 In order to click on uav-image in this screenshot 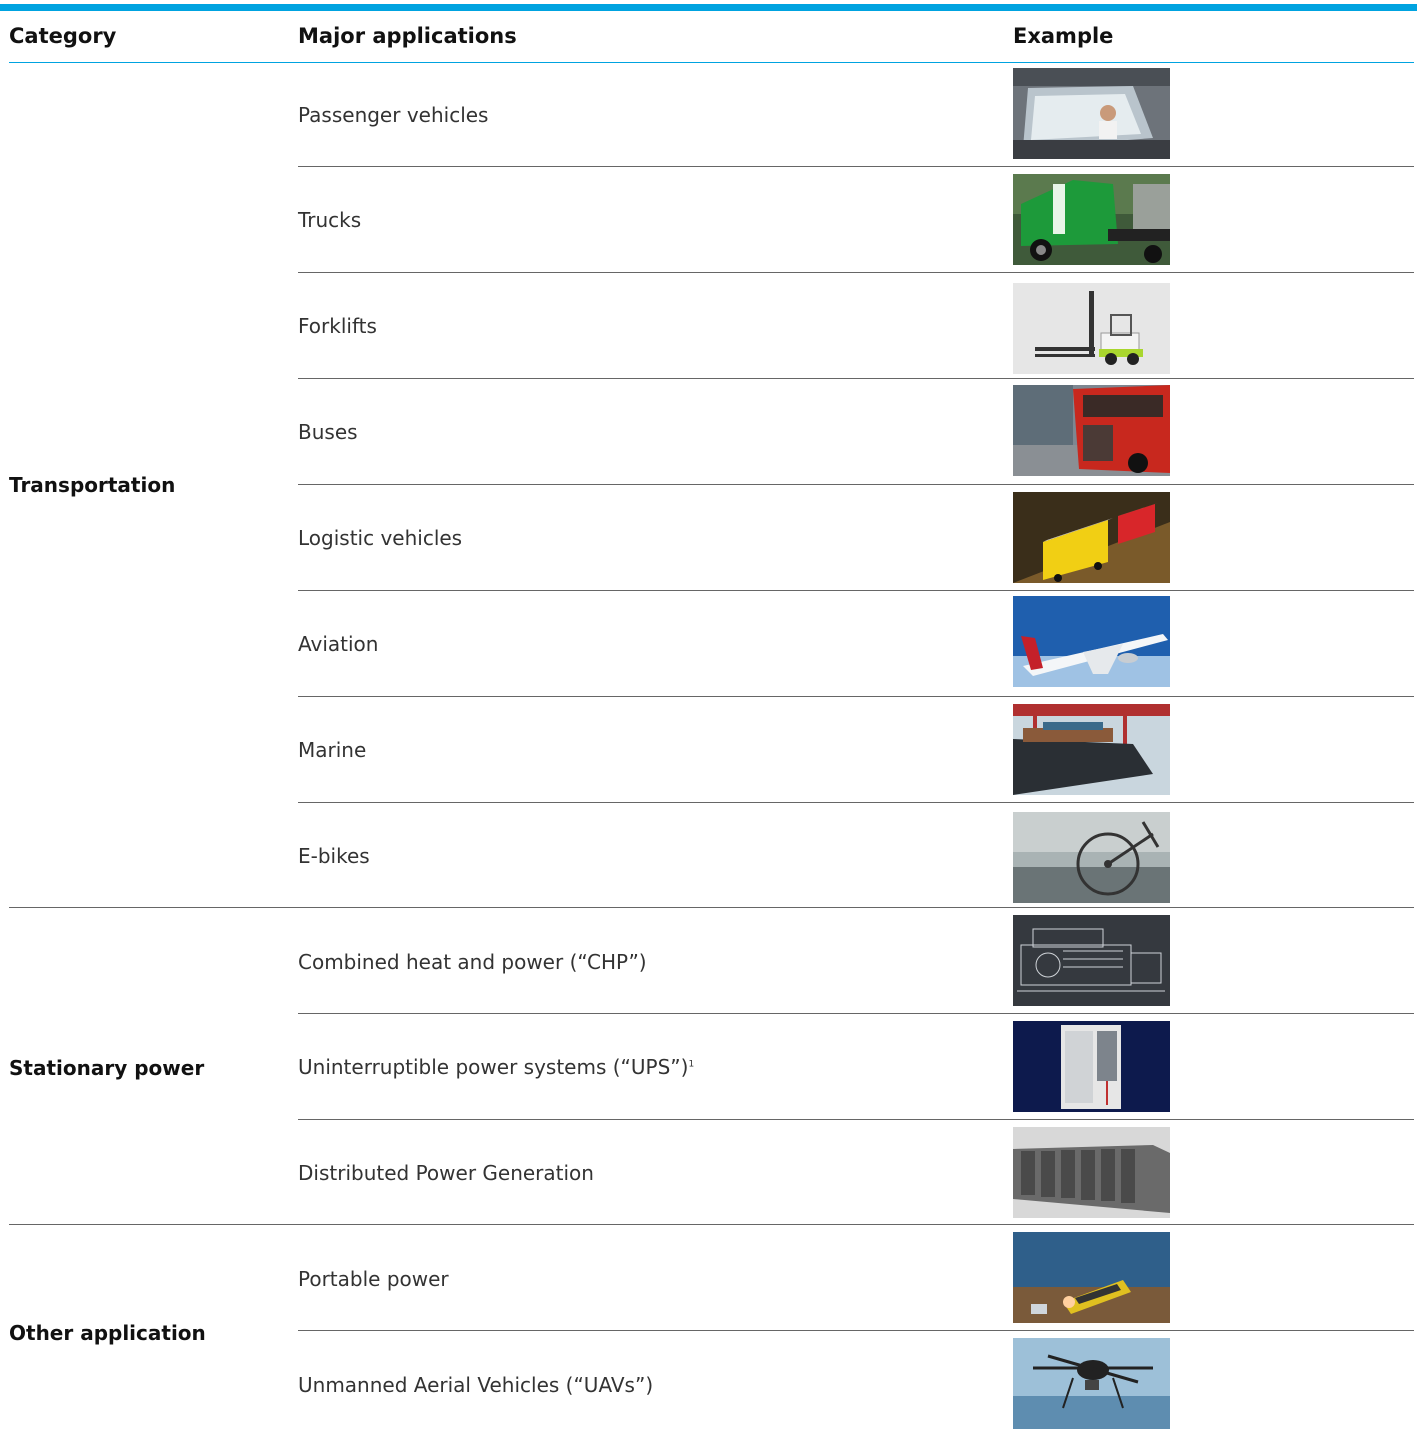, I will do `click(1091, 1383)`.